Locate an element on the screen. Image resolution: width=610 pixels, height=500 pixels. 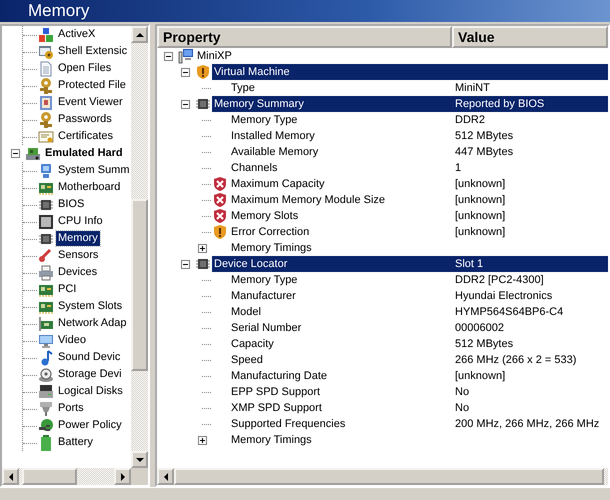
window-title: Memory is located at coordinates (305, 11).